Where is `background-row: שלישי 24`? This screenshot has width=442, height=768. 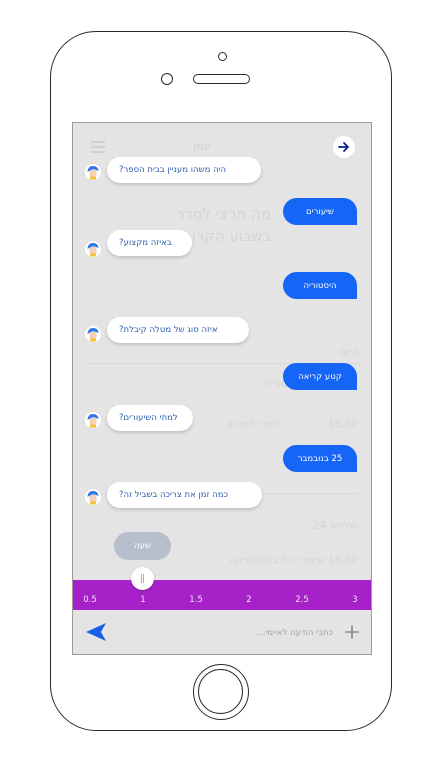
background-row: שלישי 24 is located at coordinates (334, 525).